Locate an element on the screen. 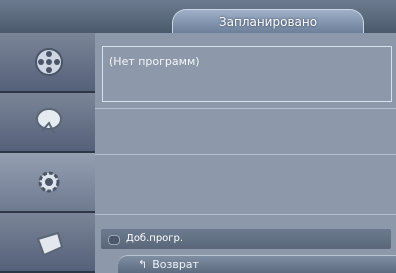  film-reel-icon is located at coordinates (49, 62).